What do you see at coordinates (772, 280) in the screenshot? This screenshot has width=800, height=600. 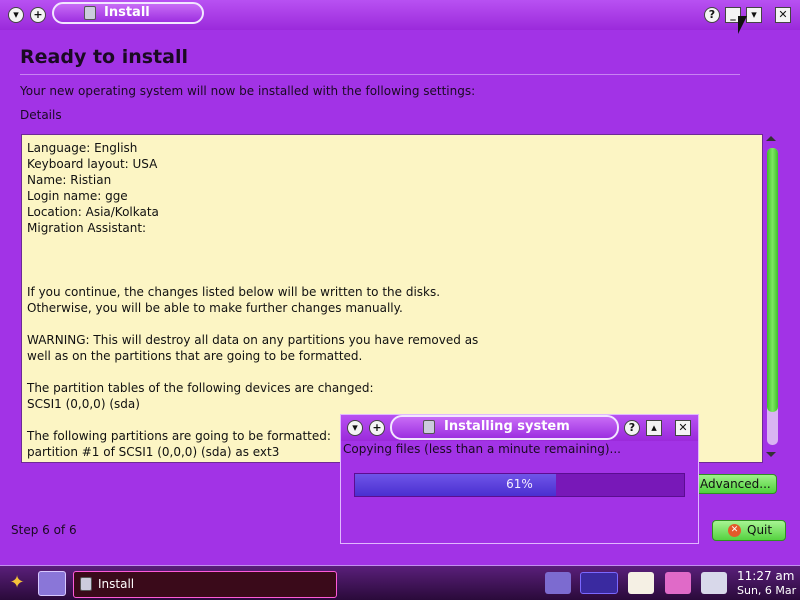 I see `scrollbar-thumb` at bounding box center [772, 280].